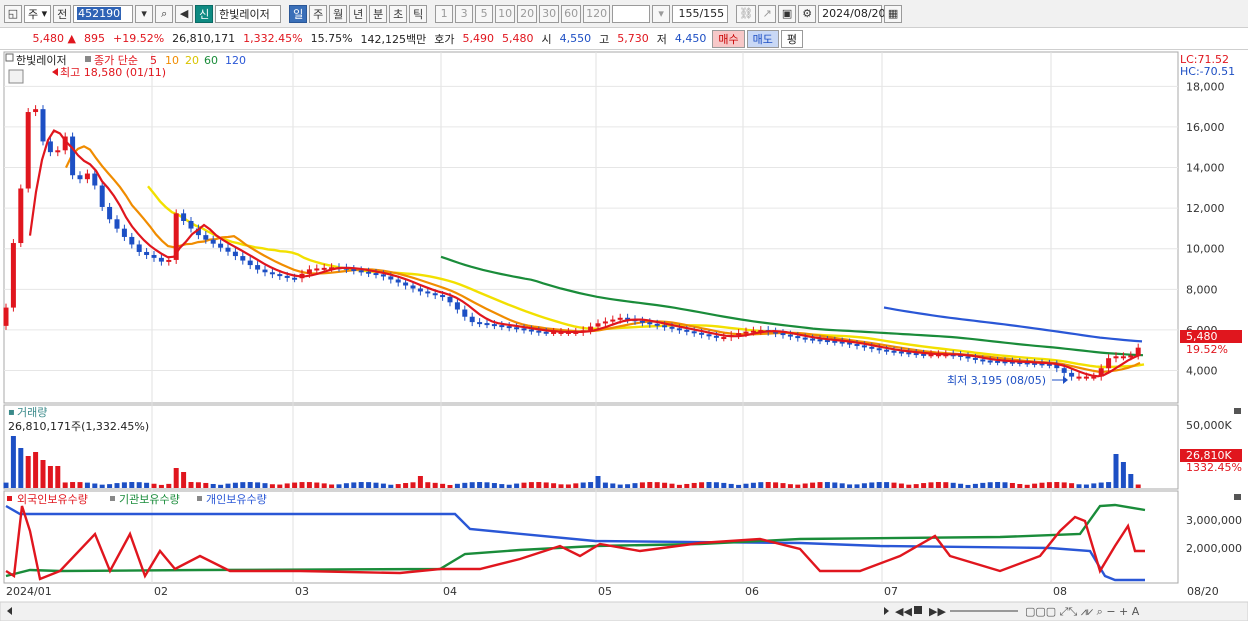 The height and width of the screenshot is (621, 1248). I want to click on chart-tools-icon: ▢▢▢ ⤢⤡ ⩘⩗ ⌕ − + A, so click(1082, 611).